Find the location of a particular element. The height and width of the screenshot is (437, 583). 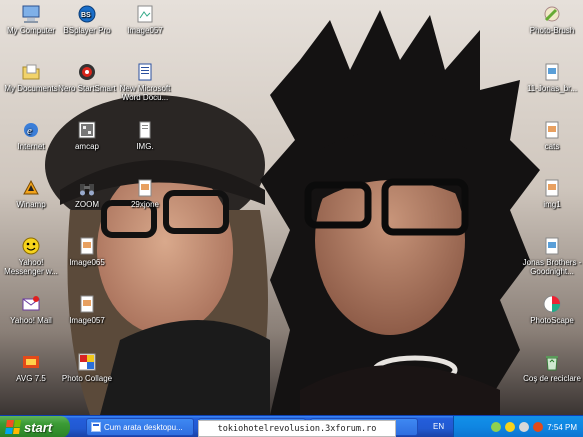

desktop-icon-photoscape: PhotoScape is located at coordinates (552, 309).